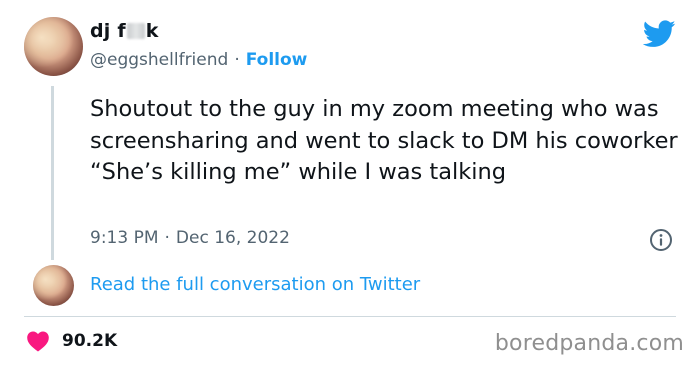  Describe the element at coordinates (350, 316) in the screenshot. I see `footer-divider` at that location.